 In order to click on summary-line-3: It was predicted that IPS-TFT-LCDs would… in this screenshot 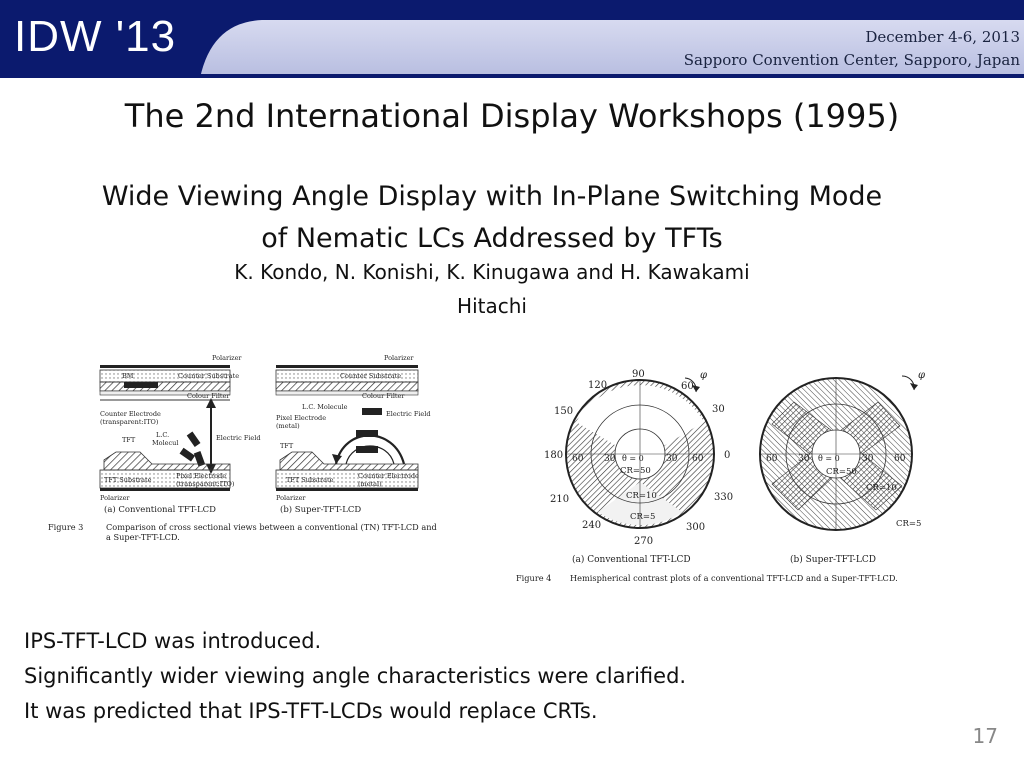, I will do `click(311, 711)`.